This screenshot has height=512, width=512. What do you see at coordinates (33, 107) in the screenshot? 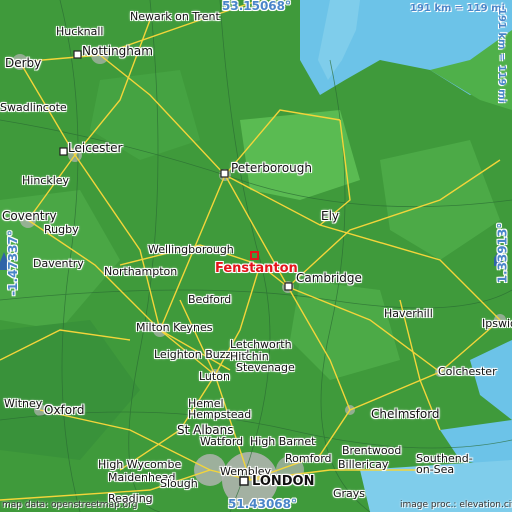
I see `place-label: Swadlincote` at bounding box center [33, 107].